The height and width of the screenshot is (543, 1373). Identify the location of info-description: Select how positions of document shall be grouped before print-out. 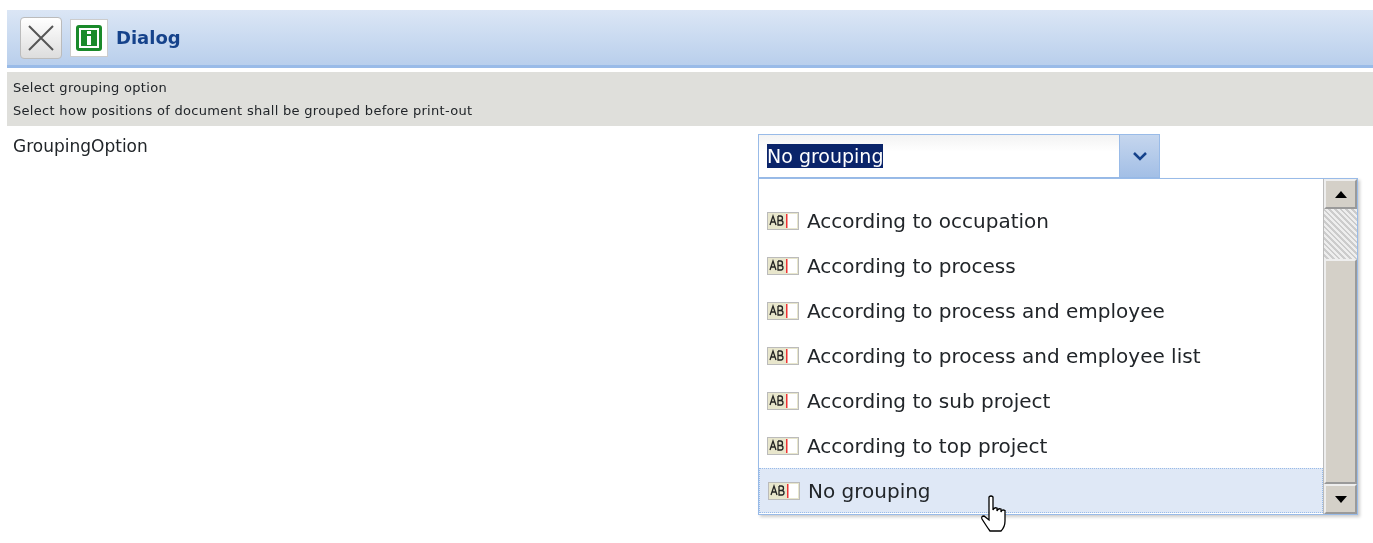
(243, 111).